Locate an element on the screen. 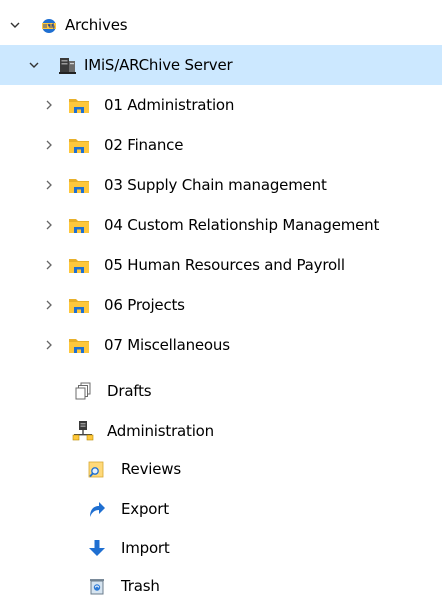 This screenshot has height=606, width=442. tree-node-folder: 03 Supply Chain management is located at coordinates (221, 185).